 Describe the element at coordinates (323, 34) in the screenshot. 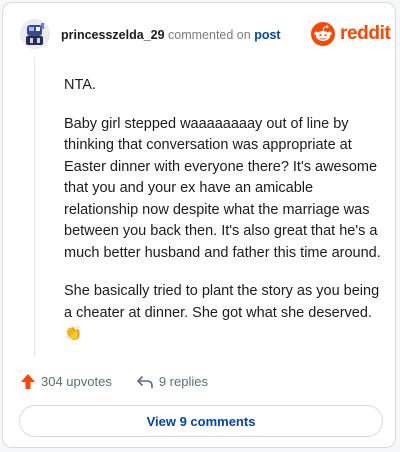

I see `reddit-logo-icon` at that location.